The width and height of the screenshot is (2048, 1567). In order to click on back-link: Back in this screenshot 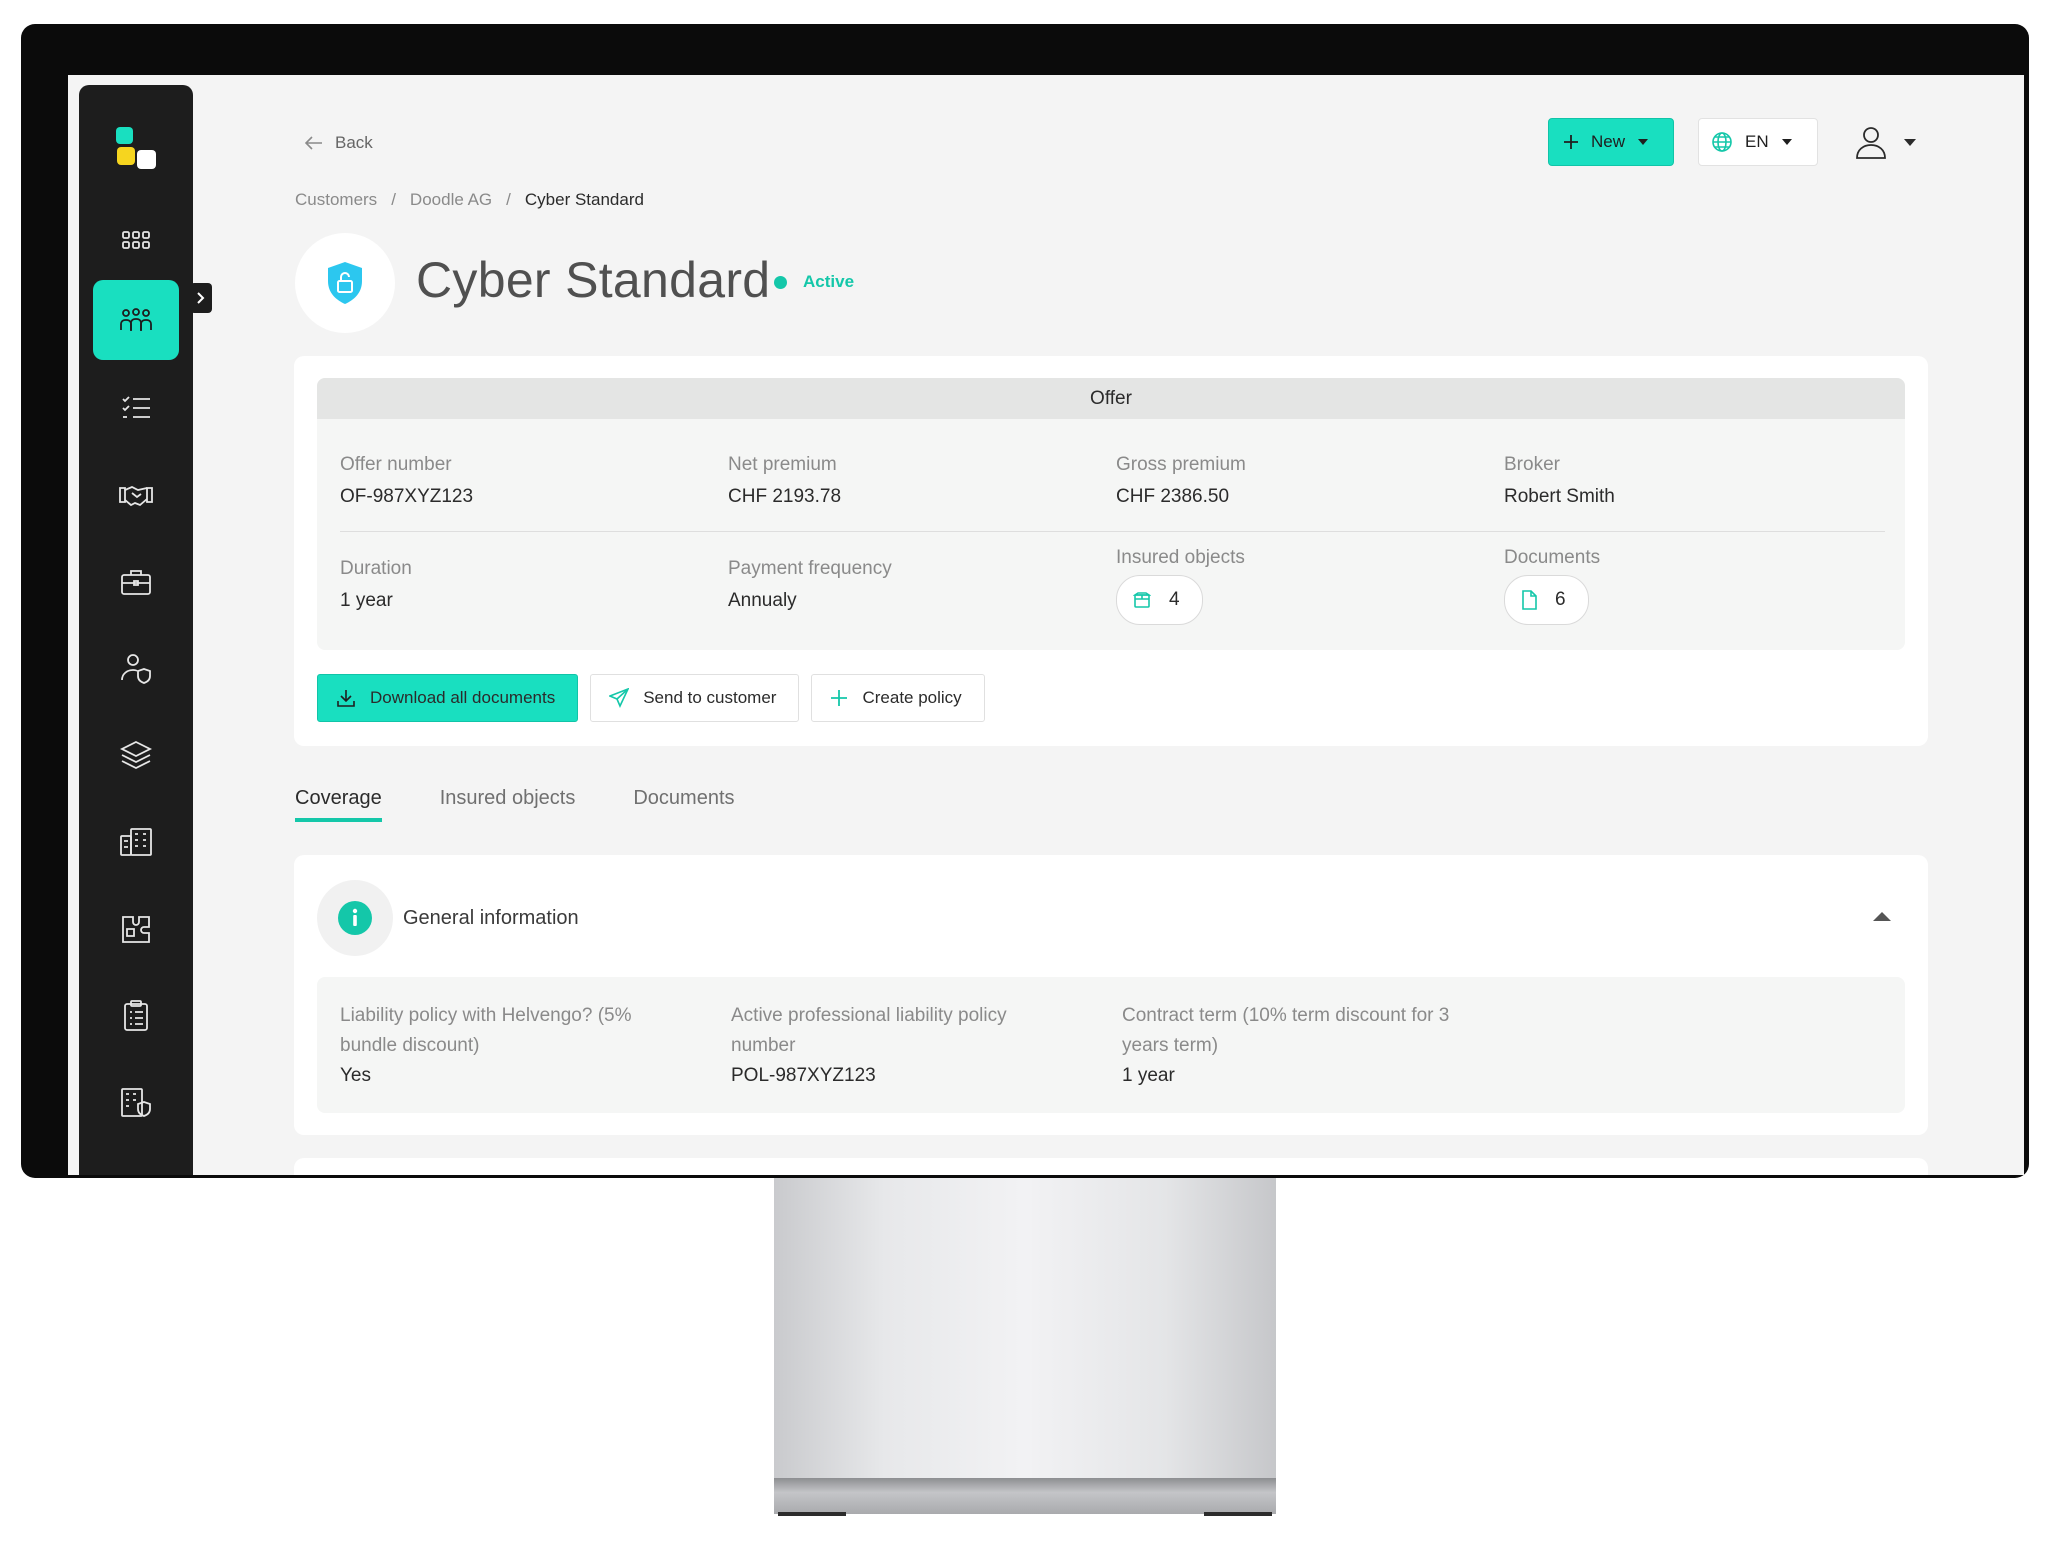, I will do `click(339, 143)`.